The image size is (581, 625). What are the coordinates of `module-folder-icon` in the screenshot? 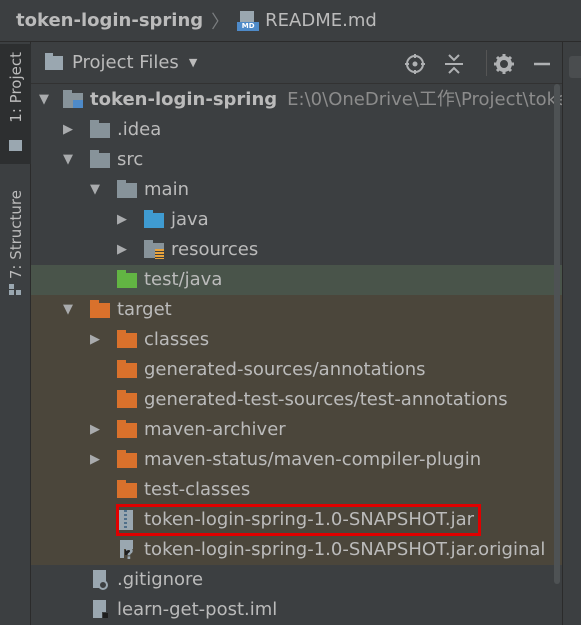 It's located at (73, 99).